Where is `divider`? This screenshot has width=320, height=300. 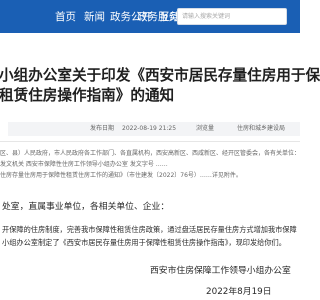
divider is located at coordinates (150, 141).